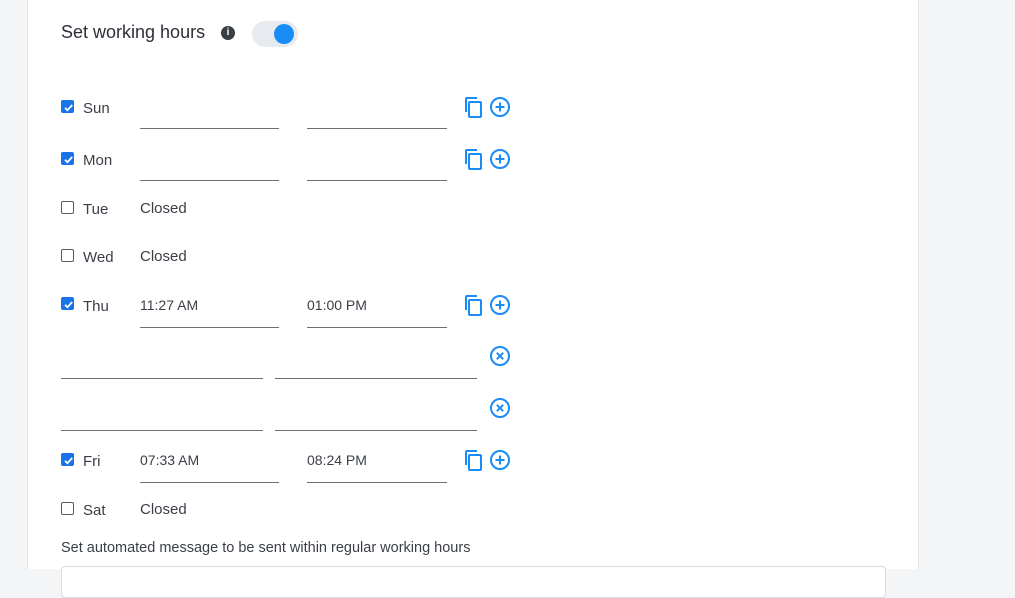 This screenshot has height=598, width=1015. Describe the element at coordinates (67, 459) in the screenshot. I see `checkbox-fri` at that location.